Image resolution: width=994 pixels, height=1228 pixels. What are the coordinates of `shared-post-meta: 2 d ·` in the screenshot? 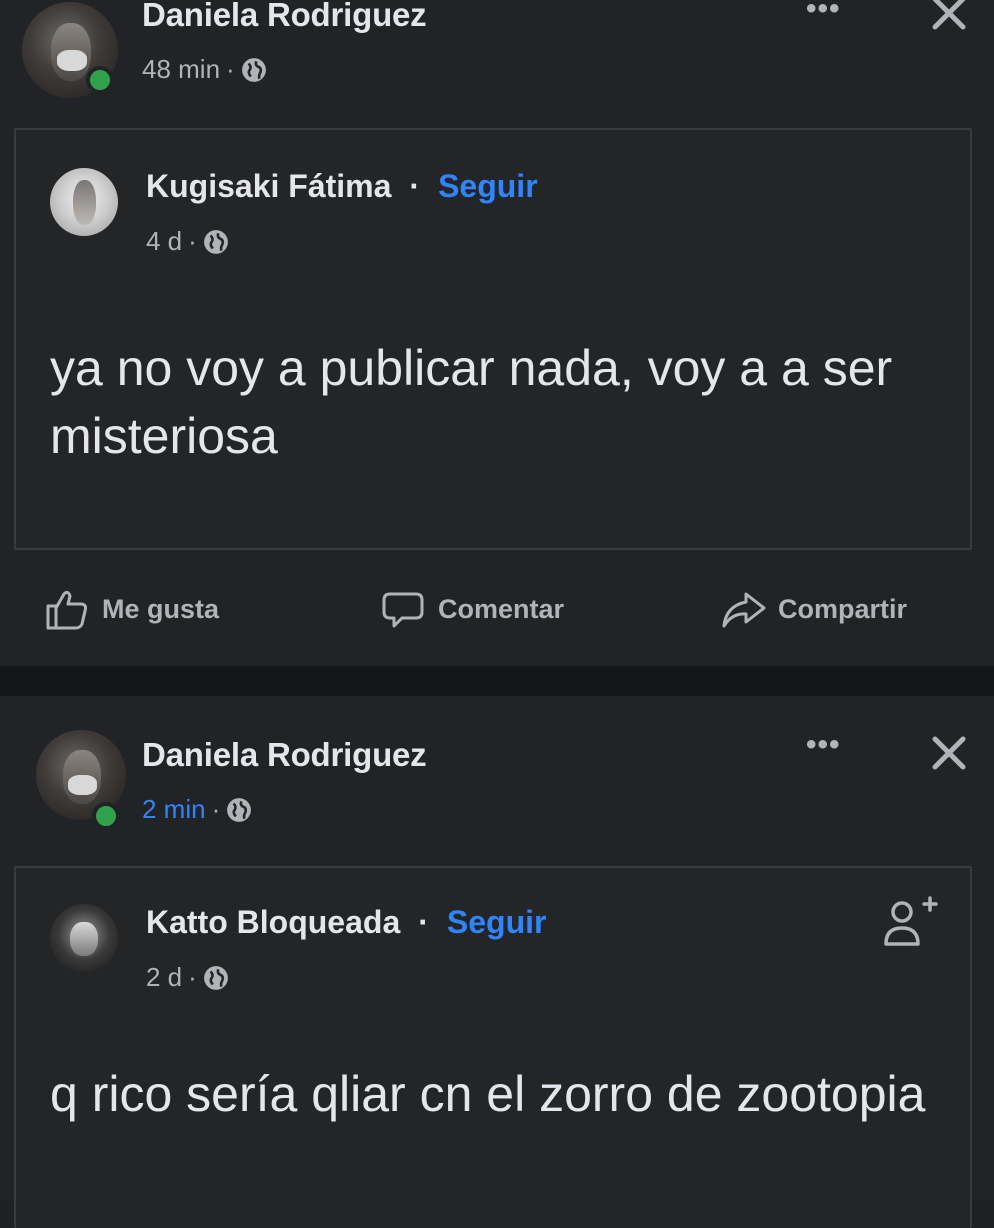 It's located at (187, 977).